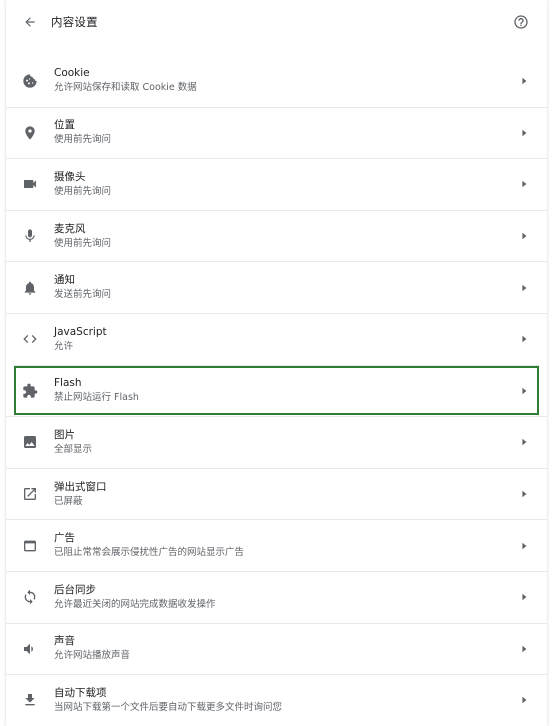 The width and height of the screenshot is (553, 726). What do you see at coordinates (64, 280) in the screenshot?
I see `row-label: 通知` at bounding box center [64, 280].